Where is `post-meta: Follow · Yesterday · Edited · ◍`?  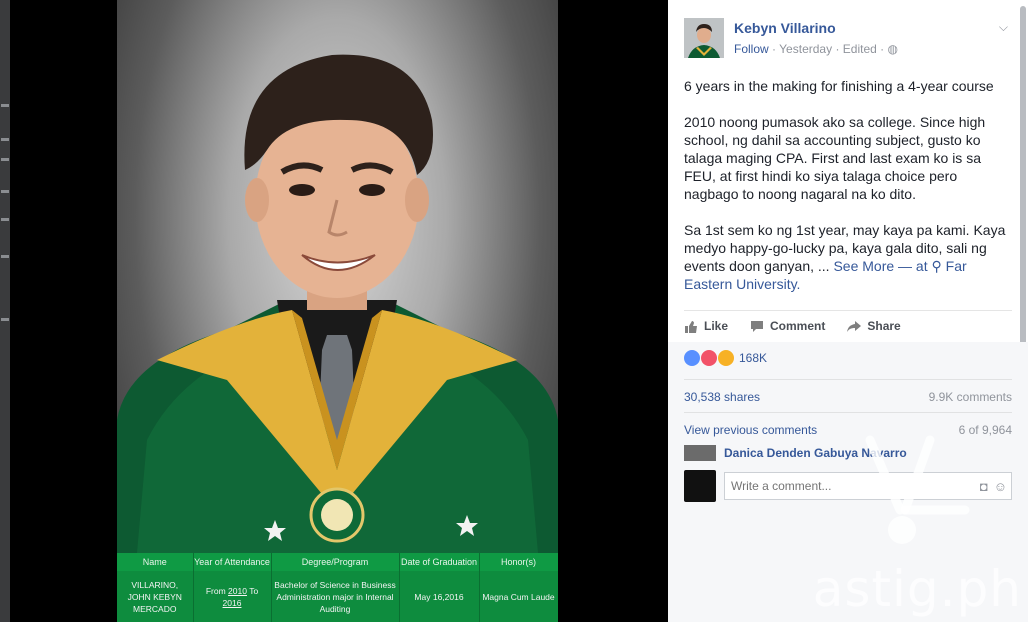
post-meta: Follow · Yesterday · Edited · ◍ is located at coordinates (816, 49).